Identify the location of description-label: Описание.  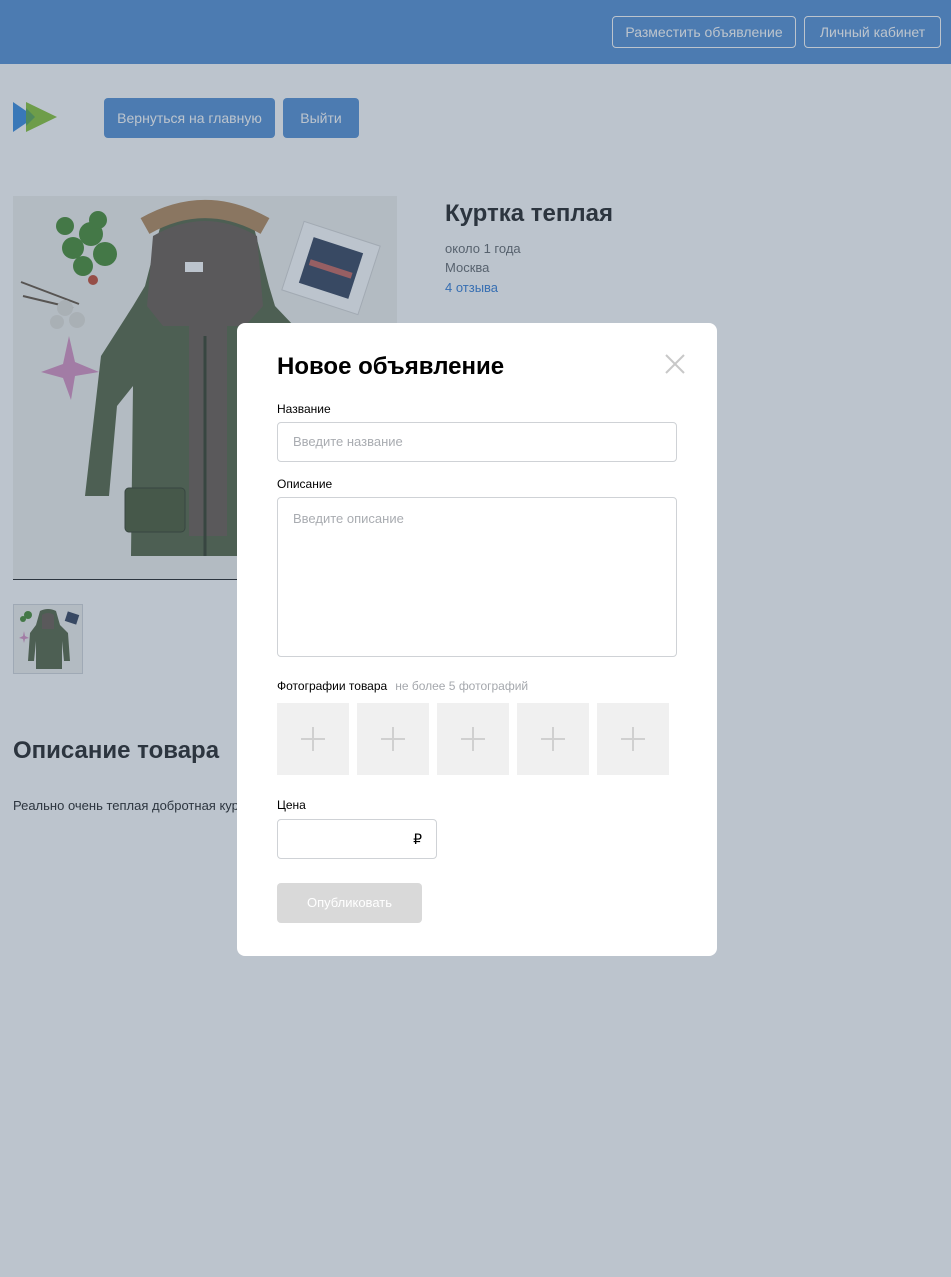
(305, 484).